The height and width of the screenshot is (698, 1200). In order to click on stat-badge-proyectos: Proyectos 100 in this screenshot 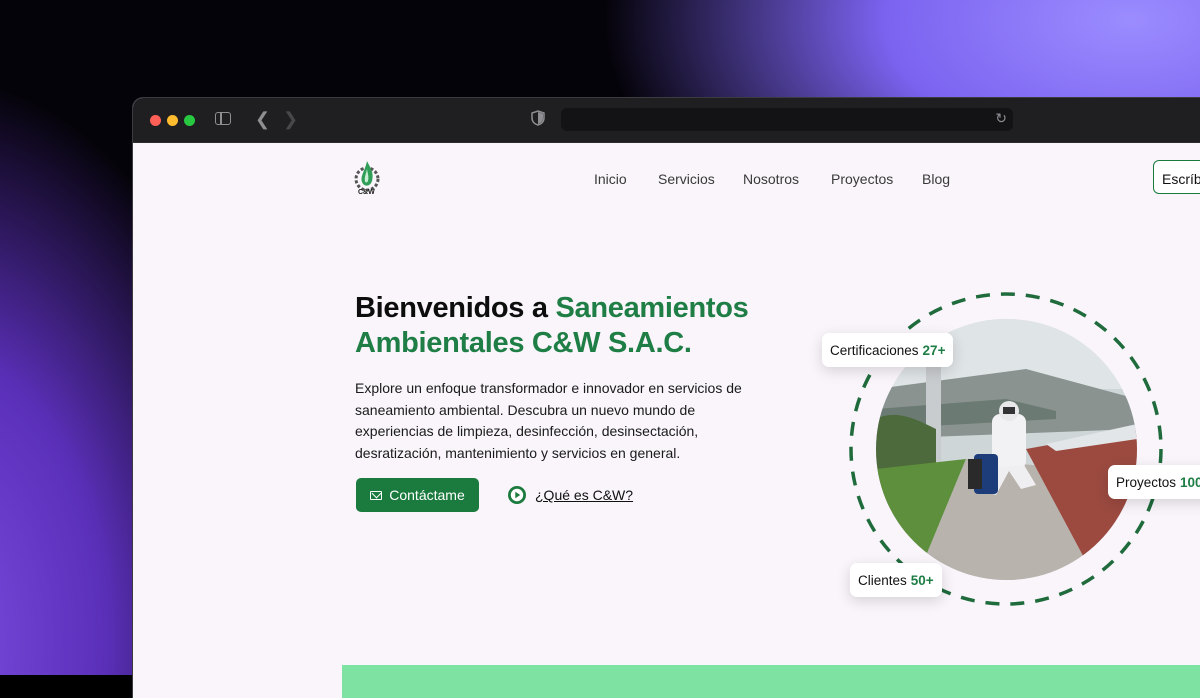, I will do `click(1154, 482)`.